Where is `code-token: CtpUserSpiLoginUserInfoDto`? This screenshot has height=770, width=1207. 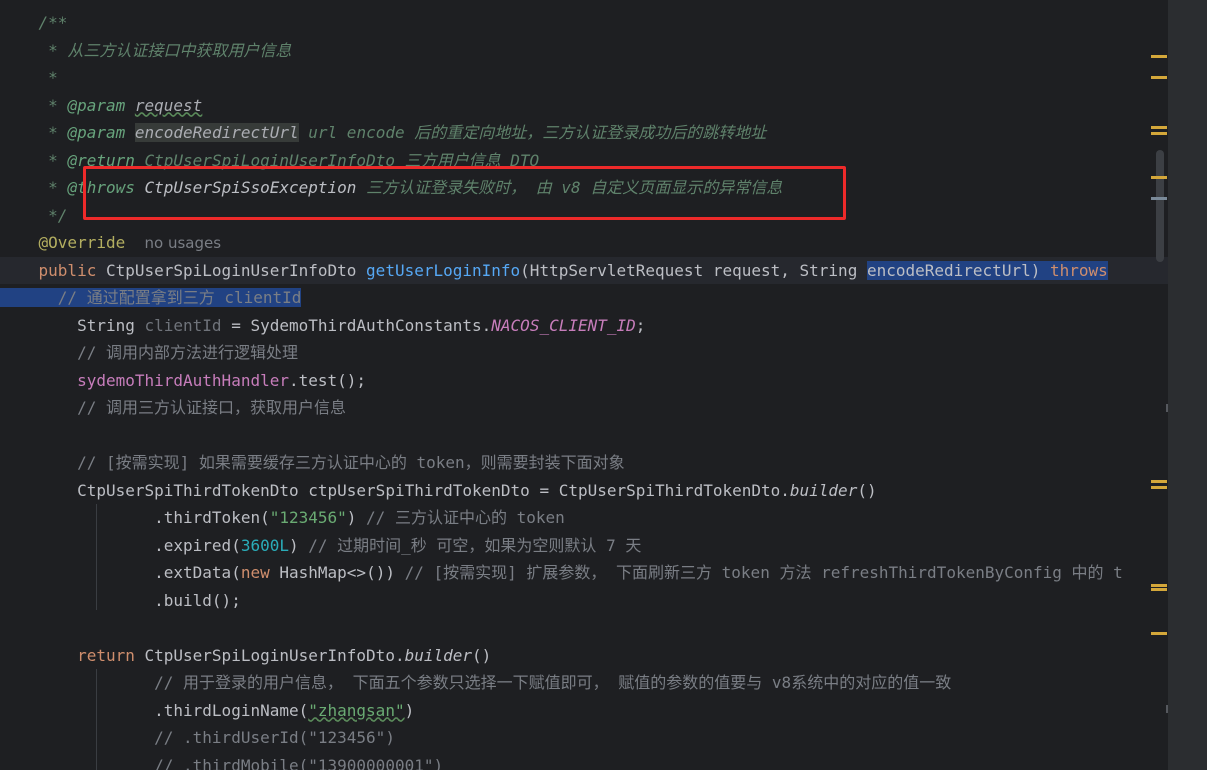
code-token: CtpUserSpiLoginUserInfoDto is located at coordinates (231, 270).